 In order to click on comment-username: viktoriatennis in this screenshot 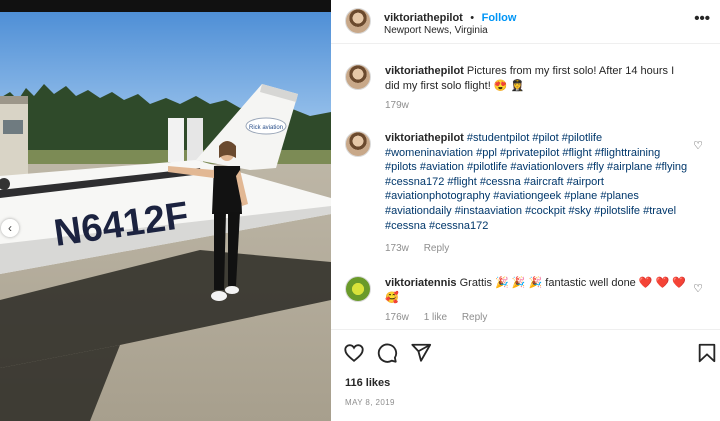, I will do `click(421, 283)`.